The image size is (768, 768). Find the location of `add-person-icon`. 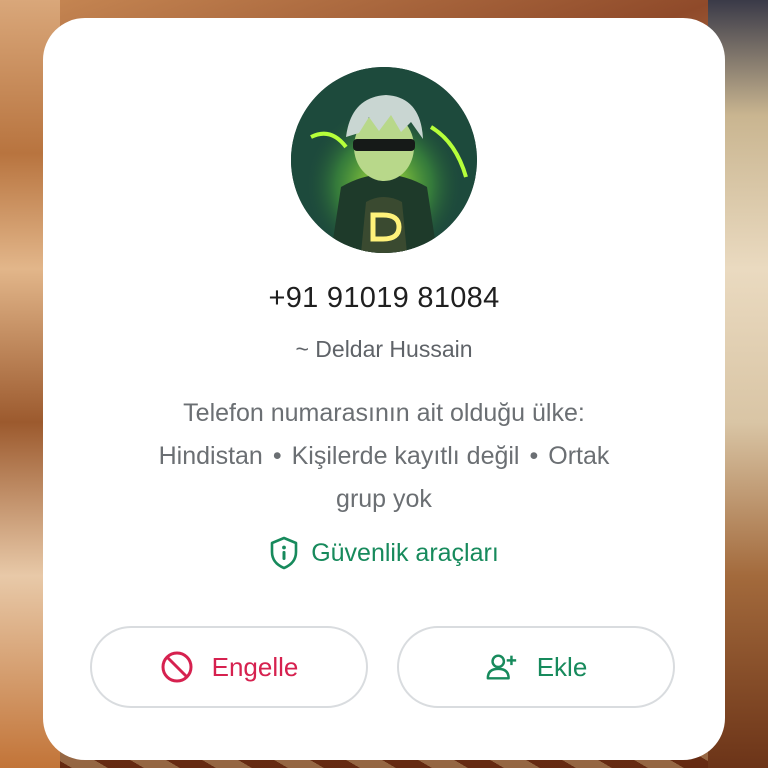

add-person-icon is located at coordinates (501, 667).